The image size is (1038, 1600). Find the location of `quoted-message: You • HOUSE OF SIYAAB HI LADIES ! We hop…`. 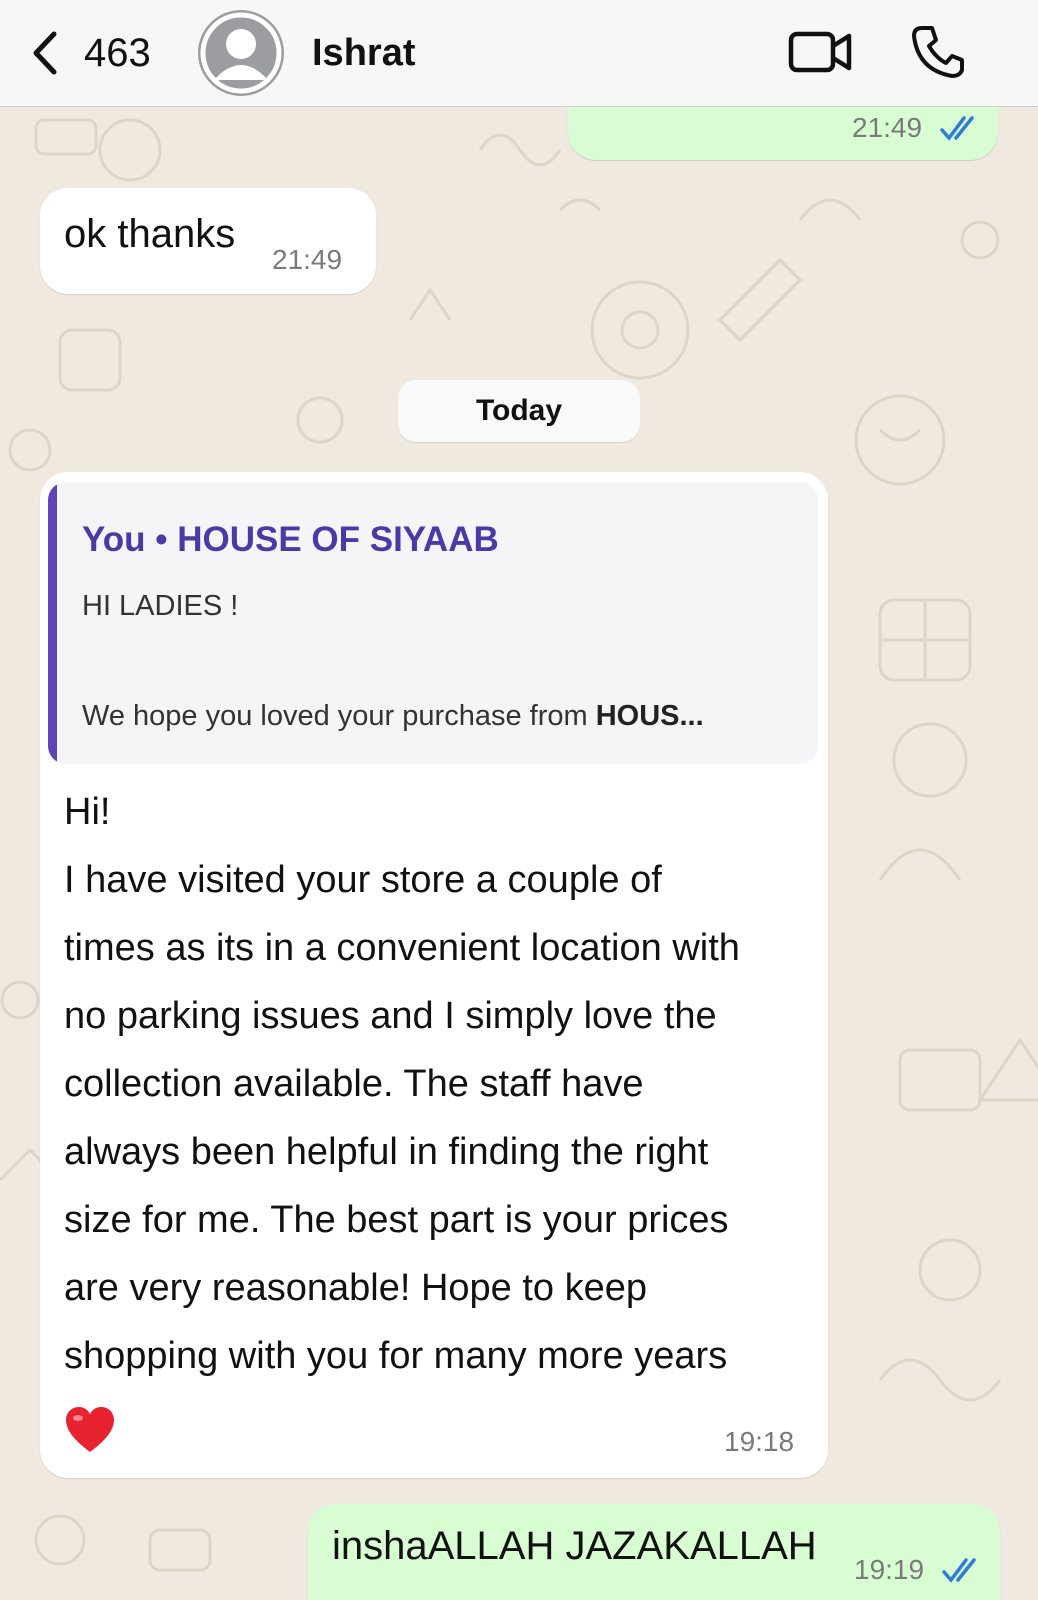

quoted-message: You • HOUSE OF SIYAAB HI LADIES ! We hop… is located at coordinates (433, 623).